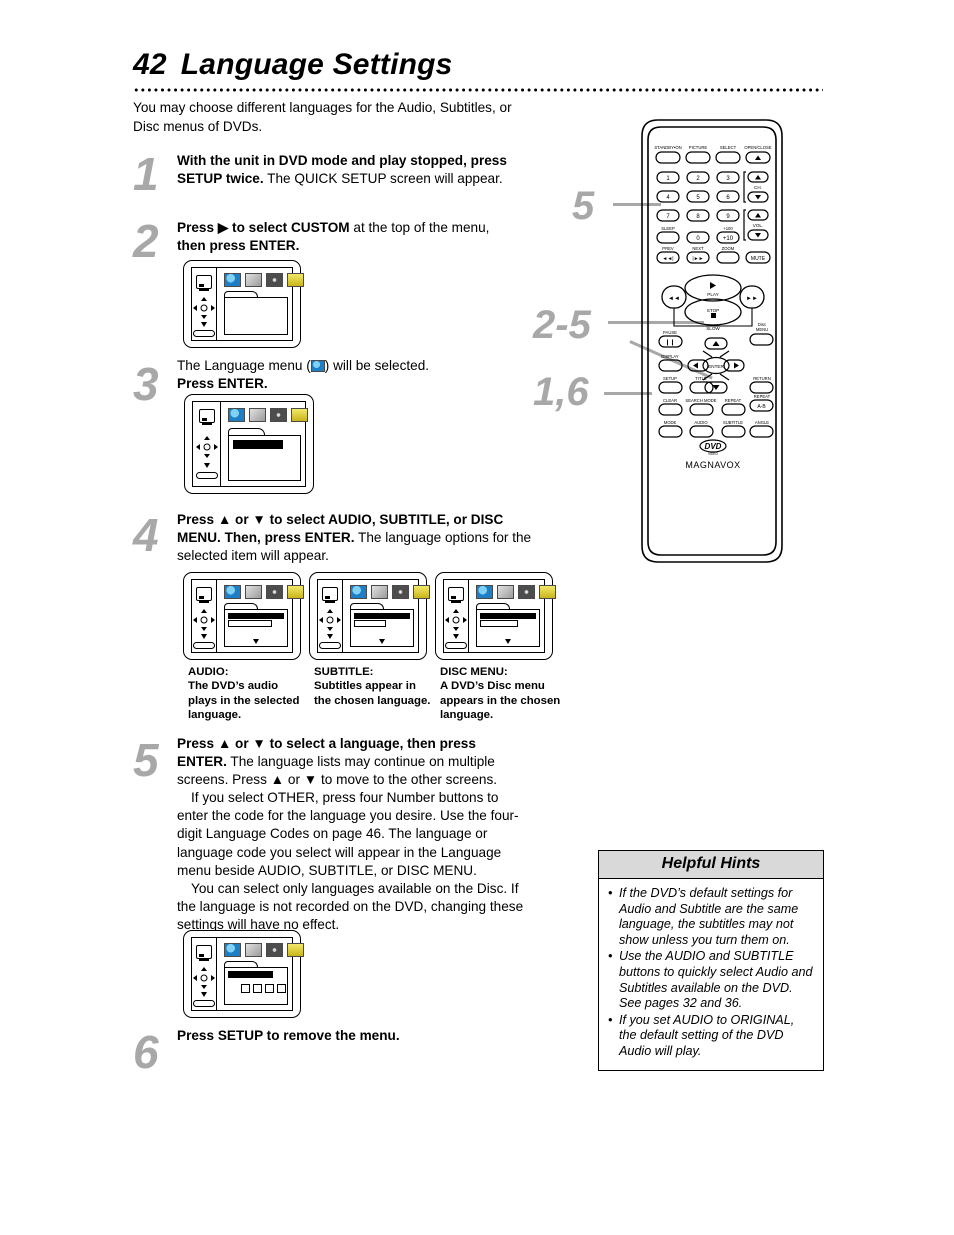 This screenshot has height=1235, width=954. Describe the element at coordinates (728, 179) in the screenshot. I see `svg-text: 3` at that location.